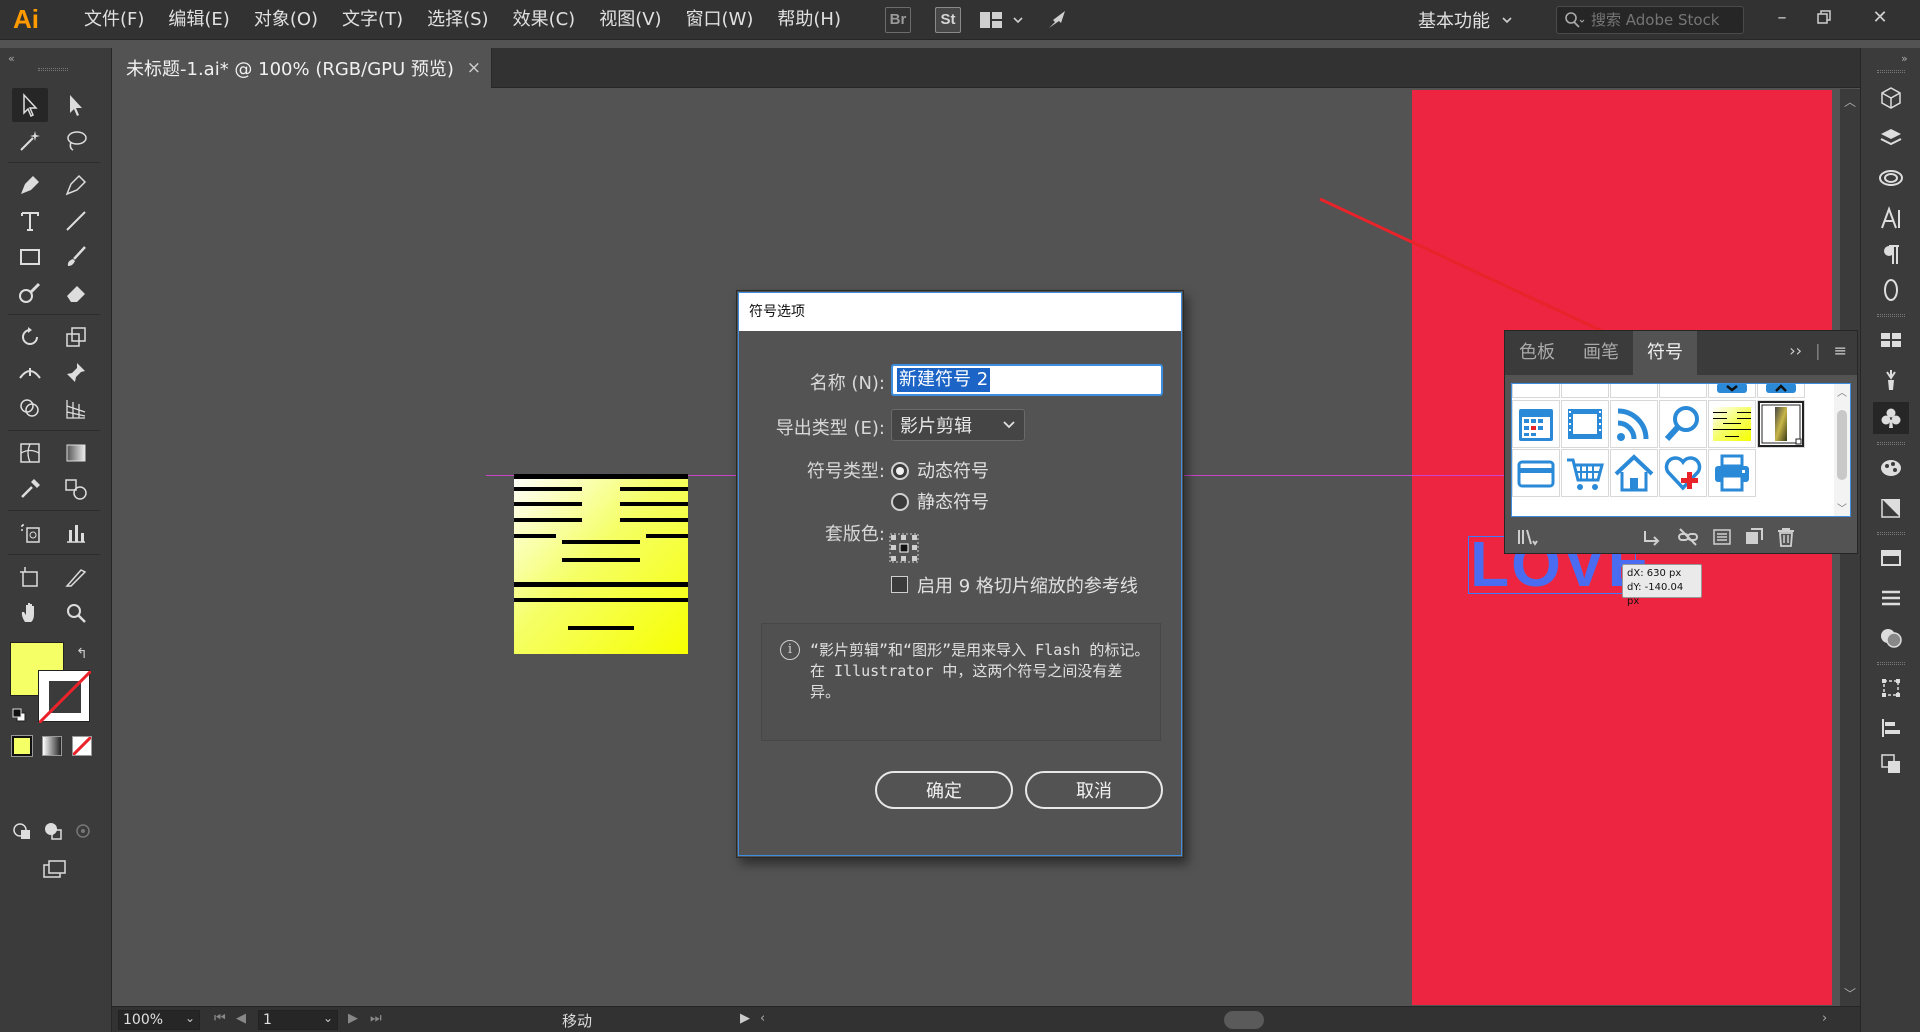 The width and height of the screenshot is (1920, 1032). What do you see at coordinates (745, 1018) in the screenshot?
I see `status-menu-icon: ▶` at bounding box center [745, 1018].